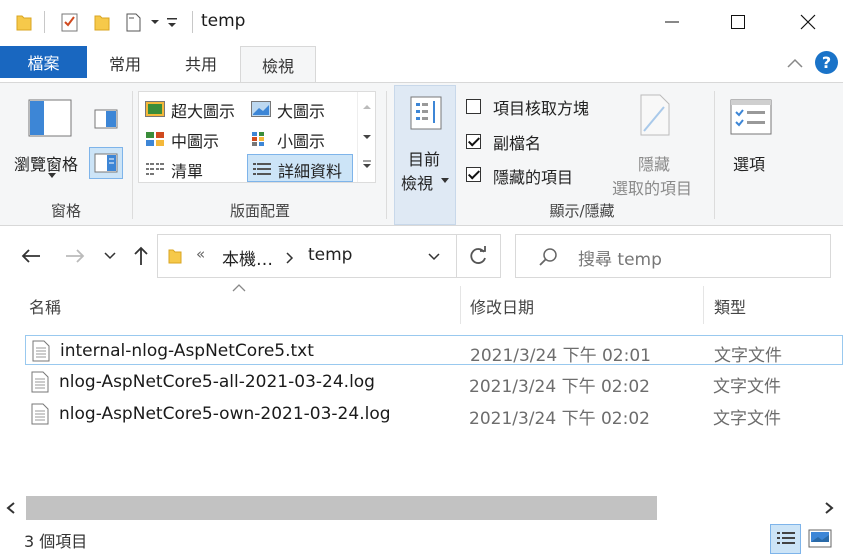 This screenshot has width=843, height=556. Describe the element at coordinates (65, 211) in the screenshot. I see `panes-group-label: 窗格` at that location.